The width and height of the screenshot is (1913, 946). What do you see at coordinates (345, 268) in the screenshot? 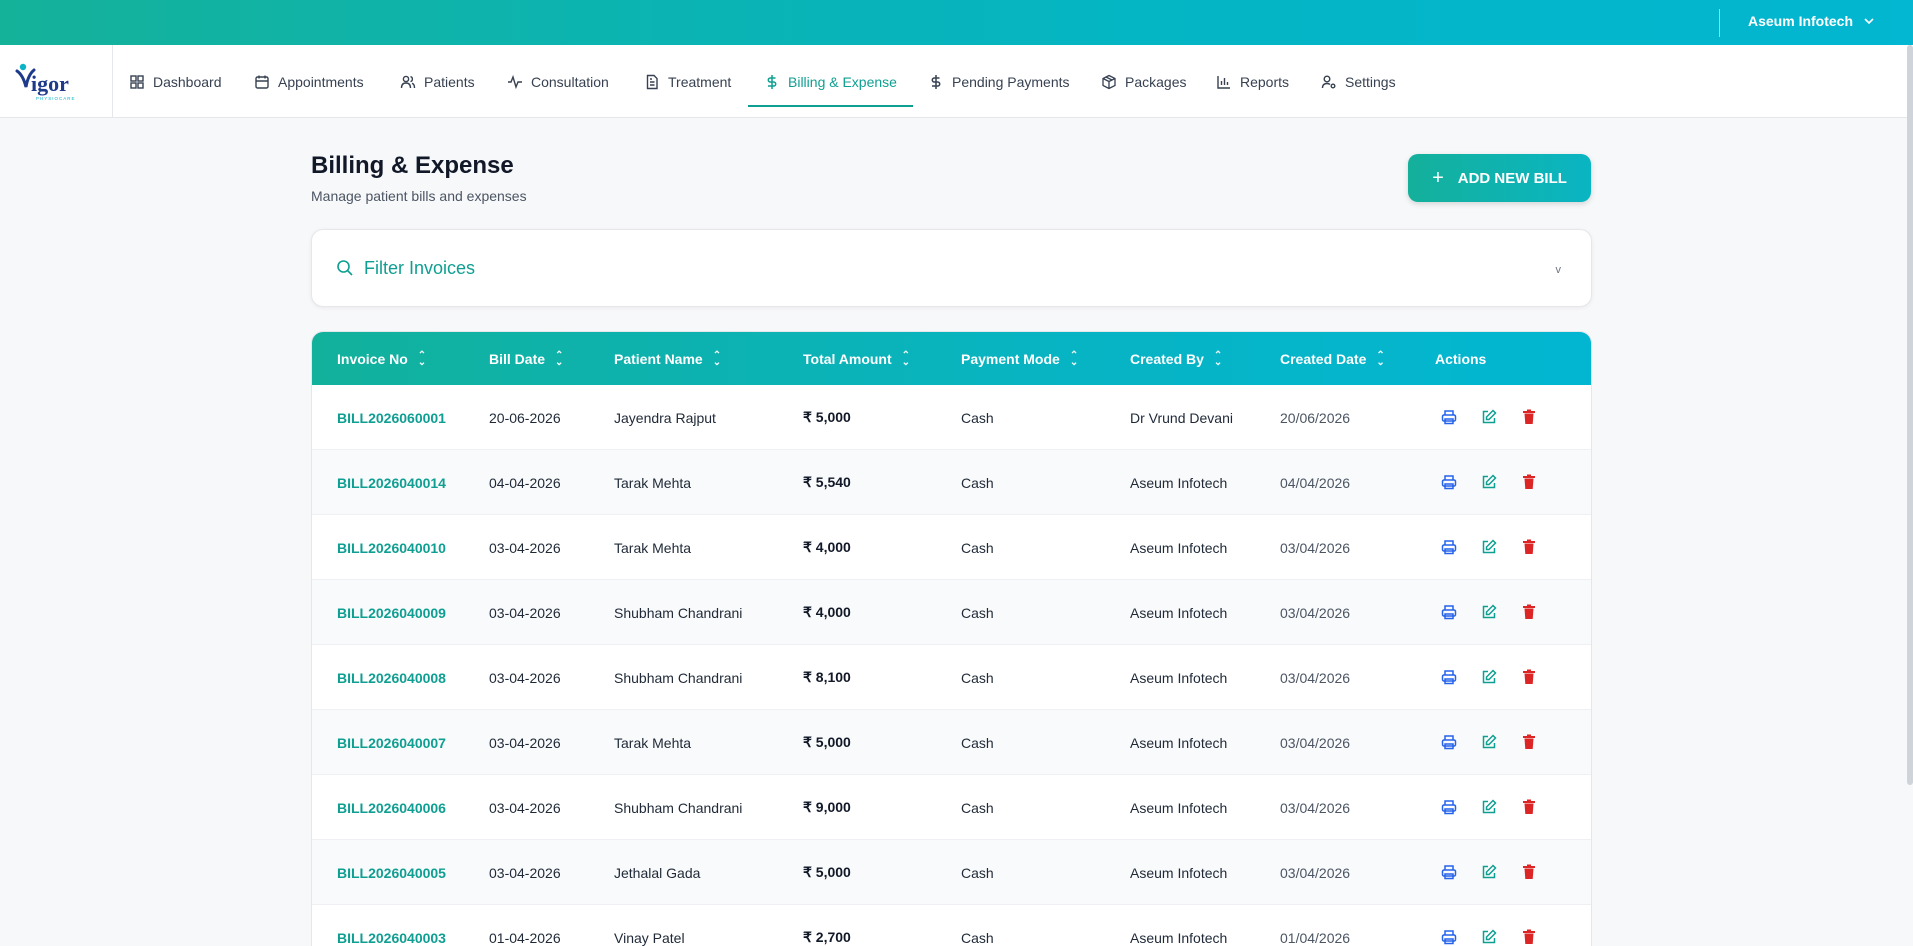
I see `search-icon` at bounding box center [345, 268].